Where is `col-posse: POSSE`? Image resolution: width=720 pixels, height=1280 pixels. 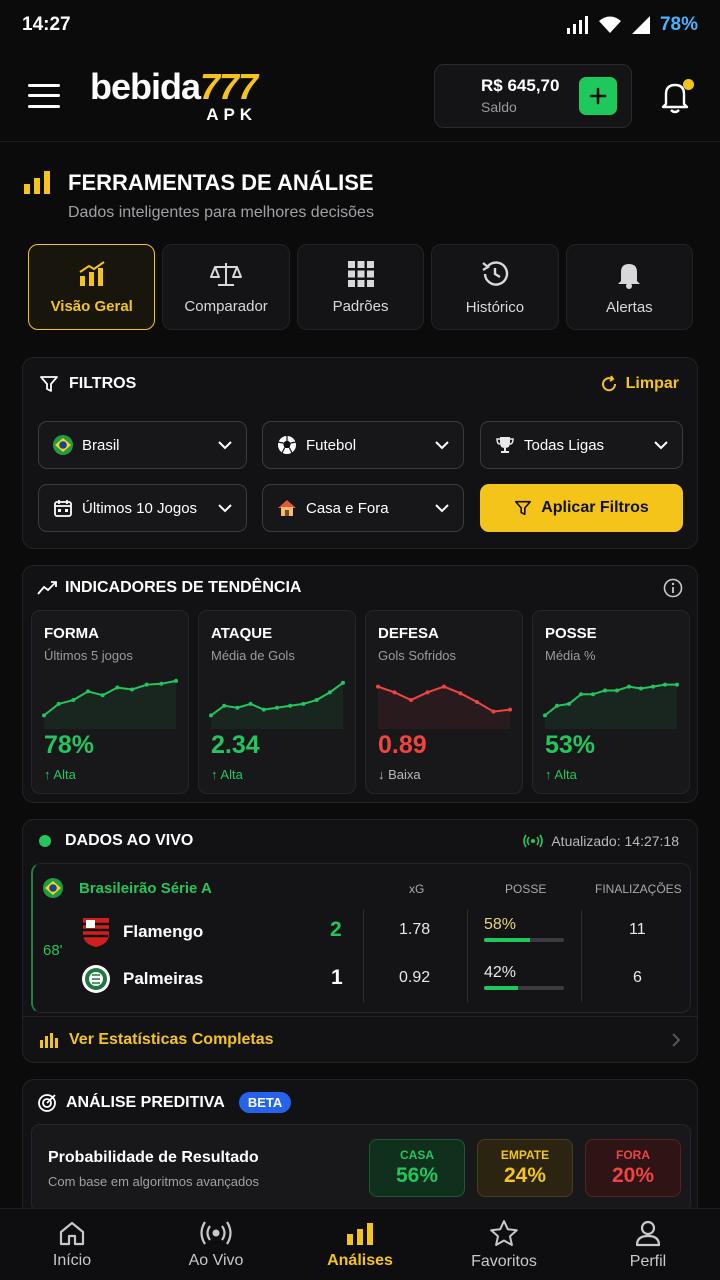
col-posse: POSSE is located at coordinates (526, 889).